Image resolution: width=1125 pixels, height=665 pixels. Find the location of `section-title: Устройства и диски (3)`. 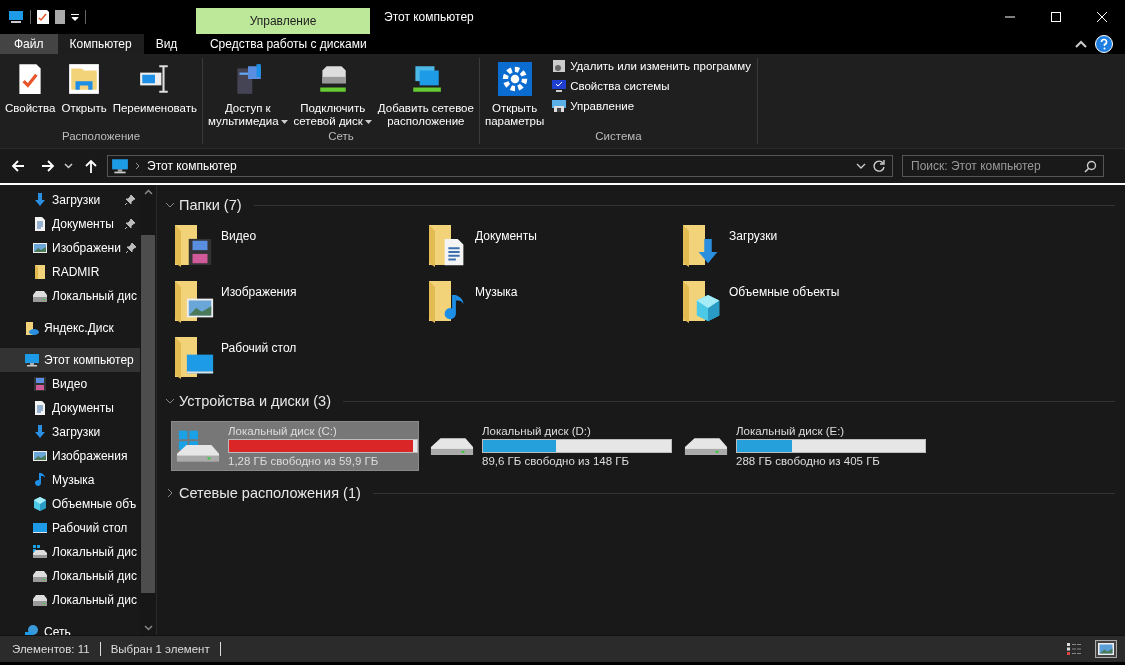

section-title: Устройства и диски (3) is located at coordinates (255, 401).